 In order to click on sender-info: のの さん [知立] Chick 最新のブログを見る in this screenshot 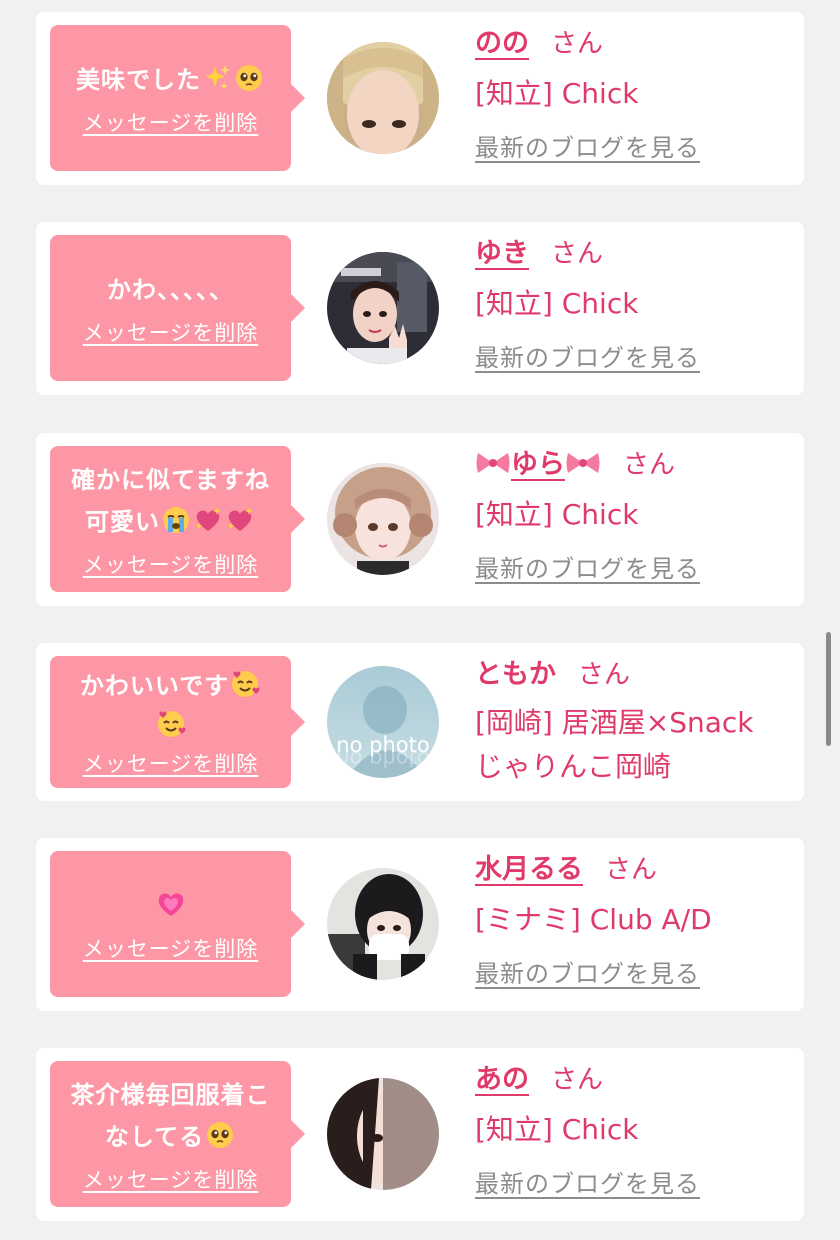, I will do `click(634, 94)`.